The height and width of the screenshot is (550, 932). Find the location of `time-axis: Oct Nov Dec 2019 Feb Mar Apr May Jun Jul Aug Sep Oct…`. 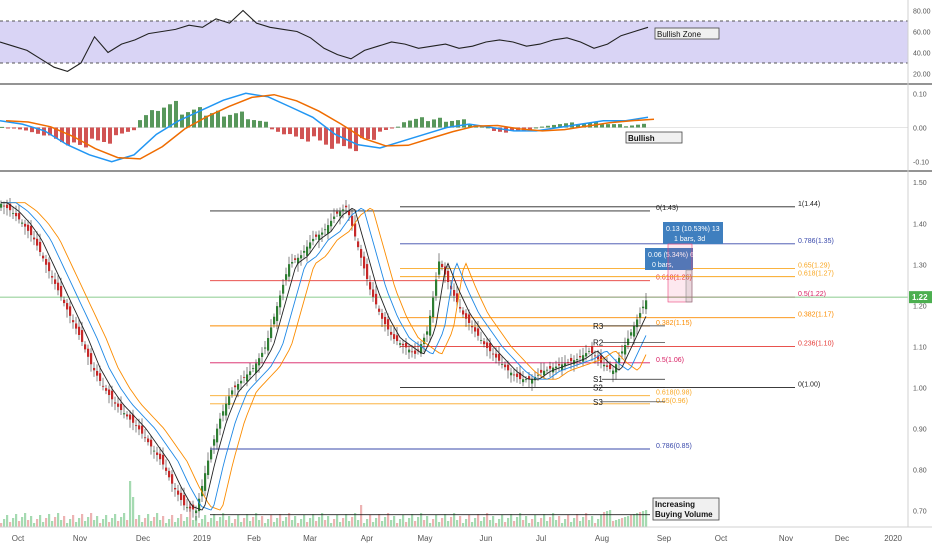

time-axis: Oct Nov Dec 2019 Feb Mar Apr May Jun Jul Aug Sep Oct… is located at coordinates (466, 534).